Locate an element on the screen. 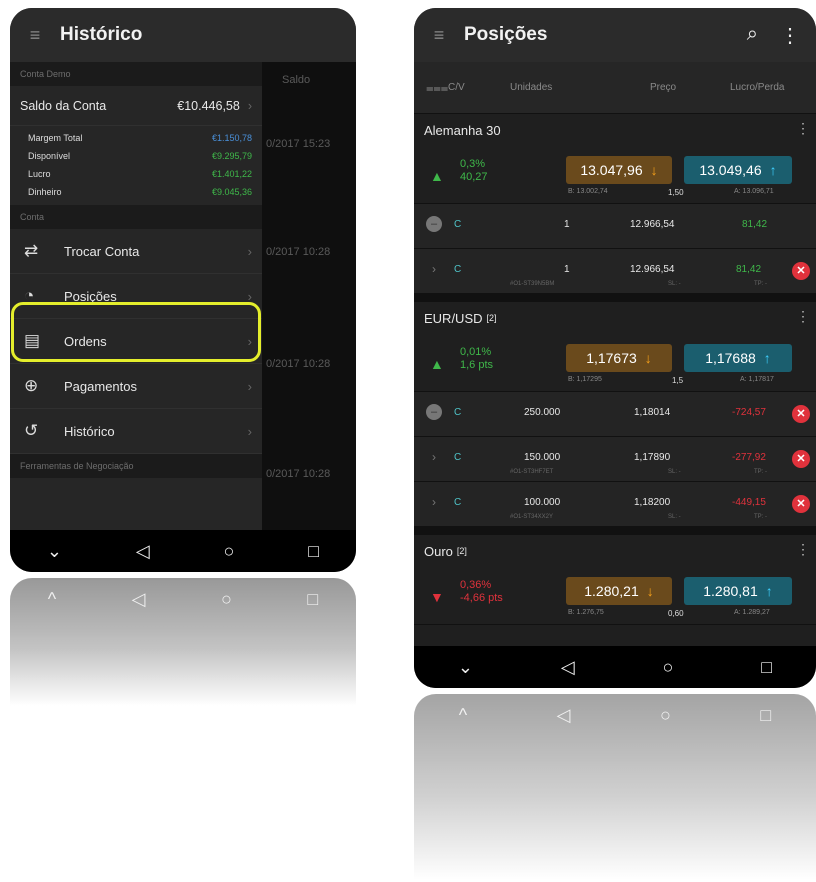  change-absolute: 40,27 is located at coordinates (474, 177).